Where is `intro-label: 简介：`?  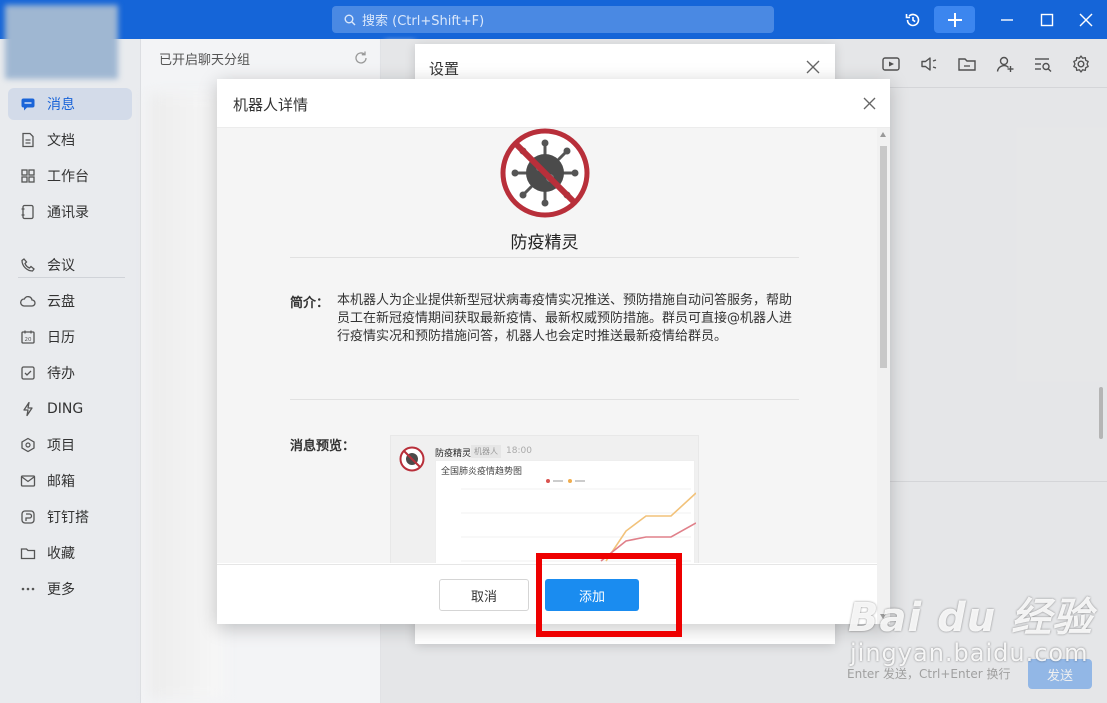
intro-label: 简介： is located at coordinates (310, 303).